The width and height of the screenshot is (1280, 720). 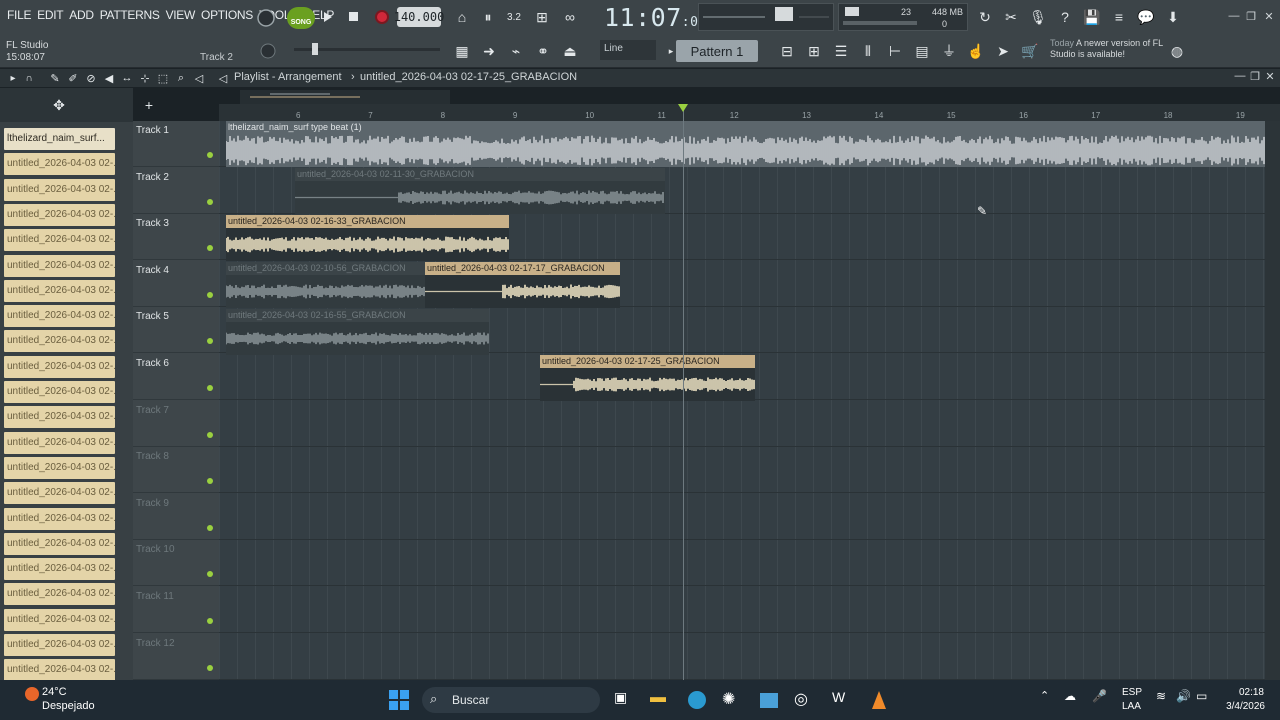 What do you see at coordinates (367, 238) in the screenshot?
I see `audio-clip-track3: untitled_2026-04-03 02-16-33_GRABACION` at bounding box center [367, 238].